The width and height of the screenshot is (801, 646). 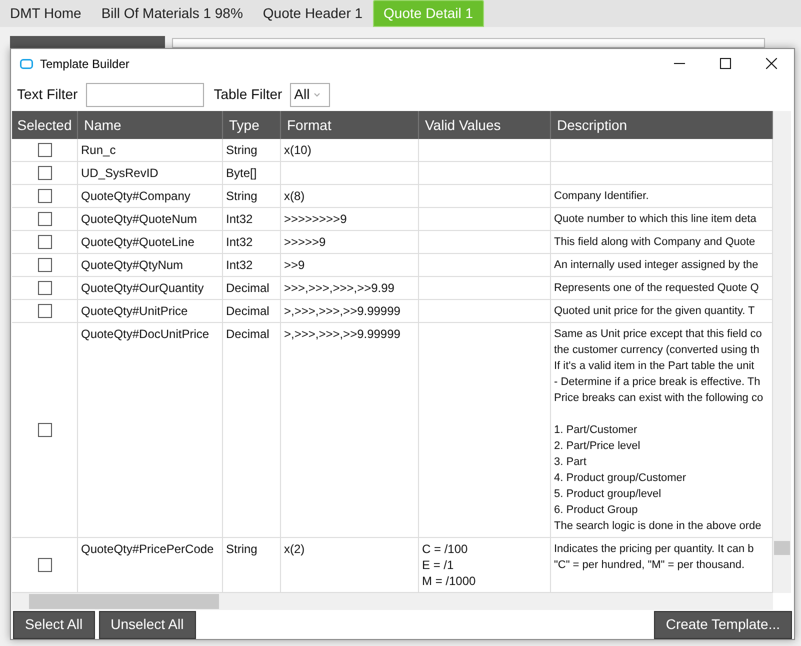 What do you see at coordinates (46, 13) in the screenshot?
I see `app-tab: DMT Home` at bounding box center [46, 13].